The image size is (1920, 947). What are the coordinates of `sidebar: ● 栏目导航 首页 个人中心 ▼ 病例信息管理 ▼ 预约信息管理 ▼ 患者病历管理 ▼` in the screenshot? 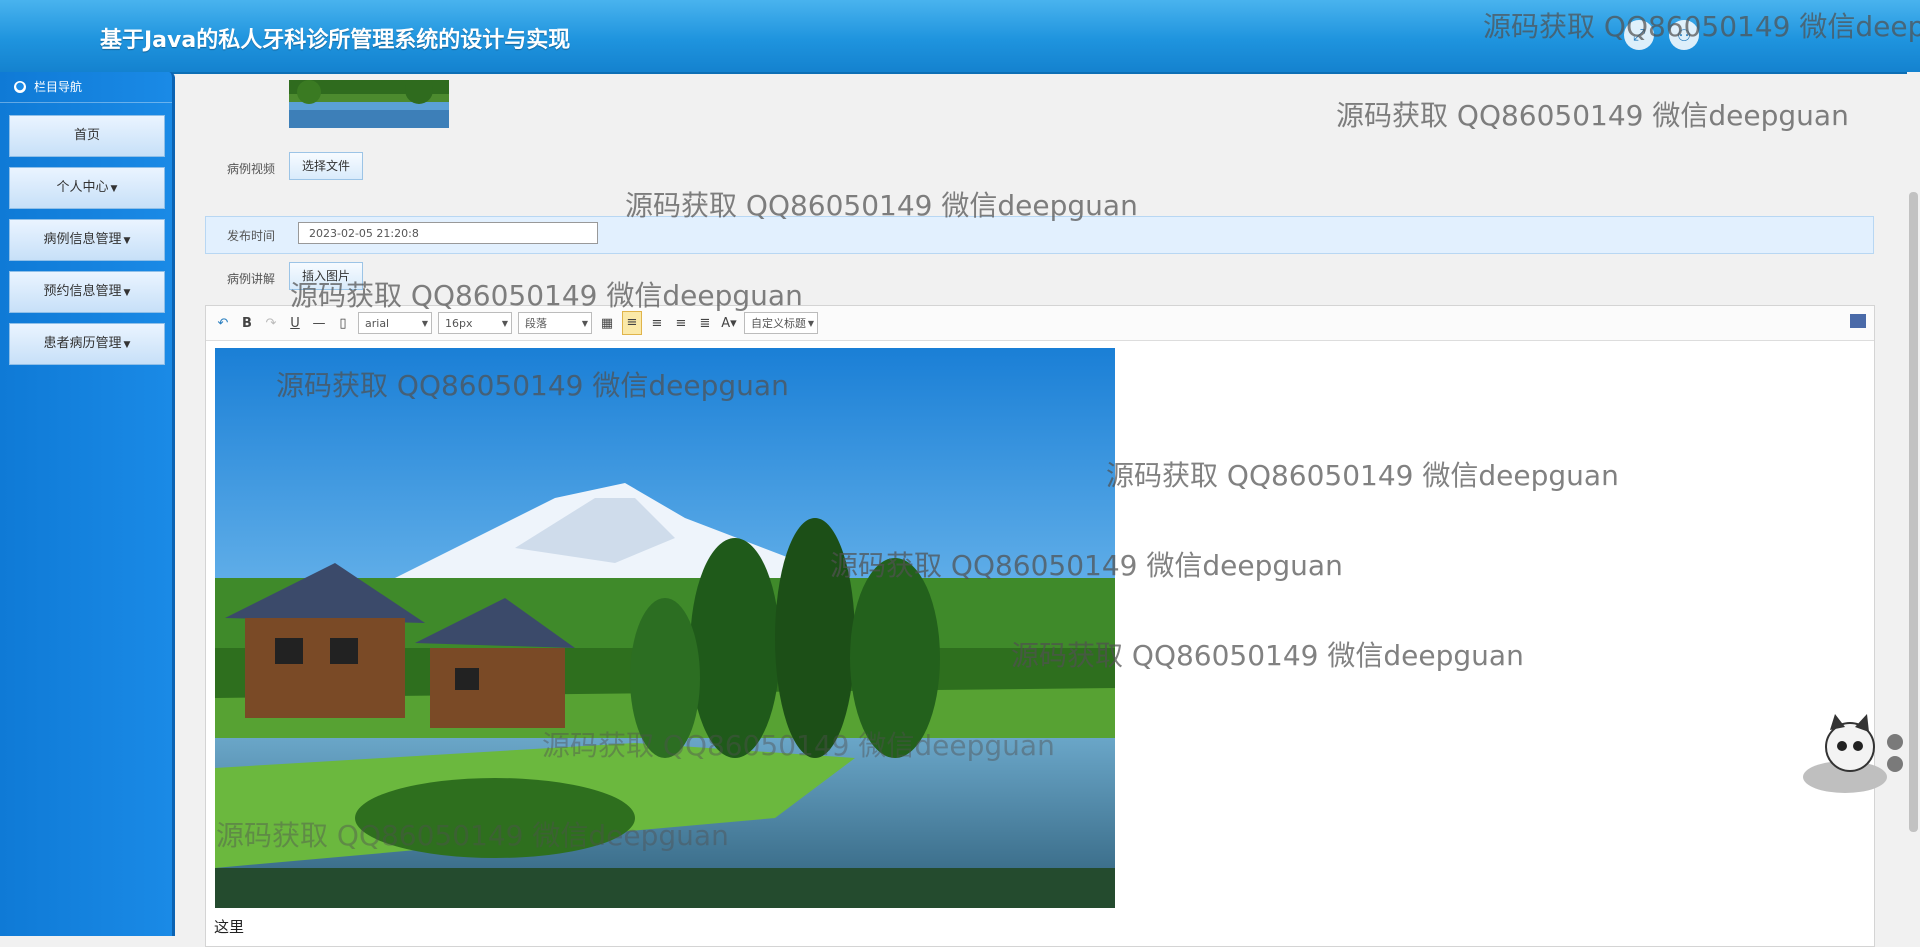 It's located at (87, 504).